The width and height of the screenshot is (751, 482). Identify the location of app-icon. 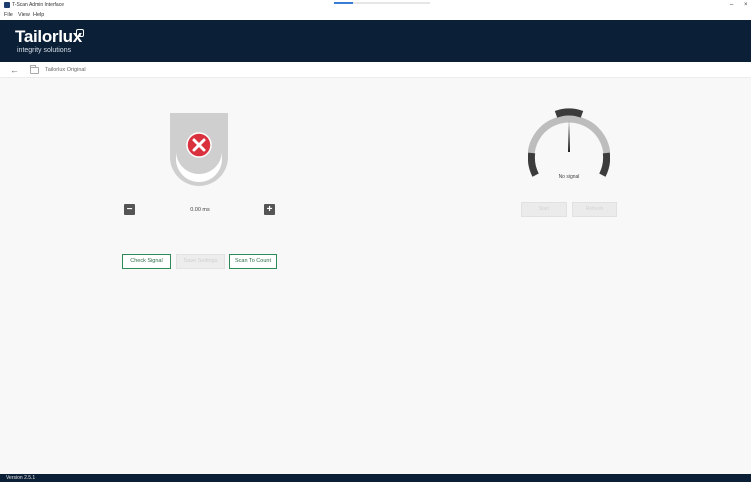
(7, 5).